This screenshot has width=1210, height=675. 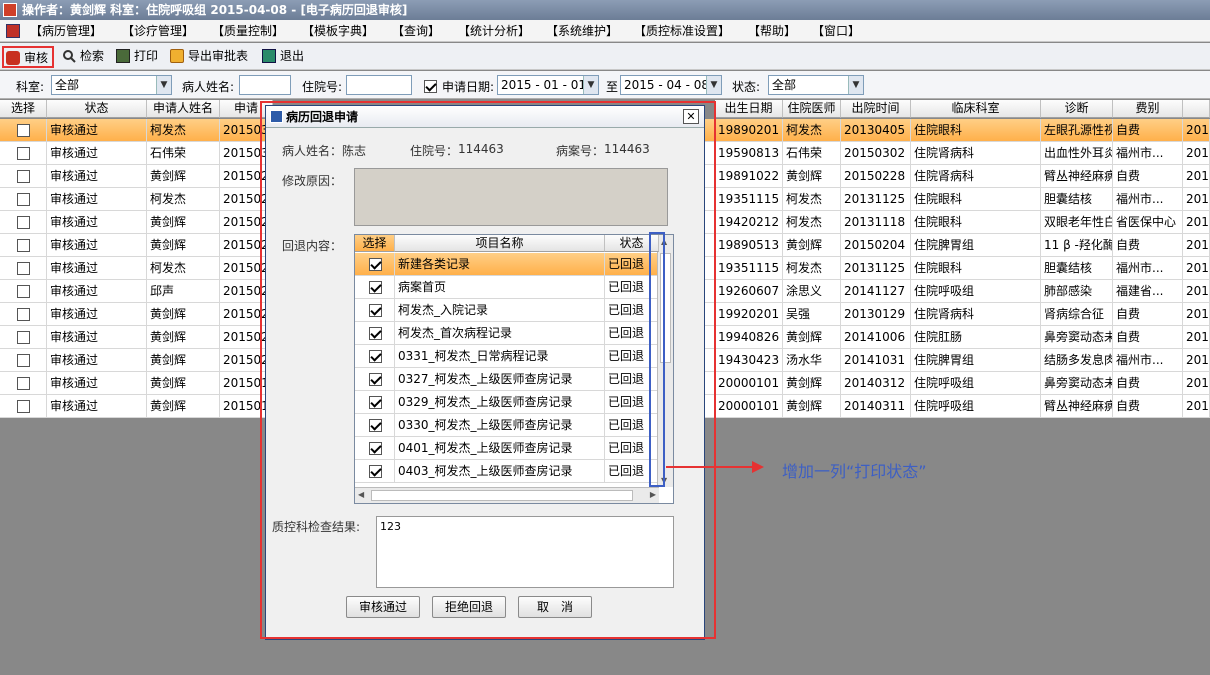 I want to click on cell-dept: 住院肾病科, so click(x=976, y=153).